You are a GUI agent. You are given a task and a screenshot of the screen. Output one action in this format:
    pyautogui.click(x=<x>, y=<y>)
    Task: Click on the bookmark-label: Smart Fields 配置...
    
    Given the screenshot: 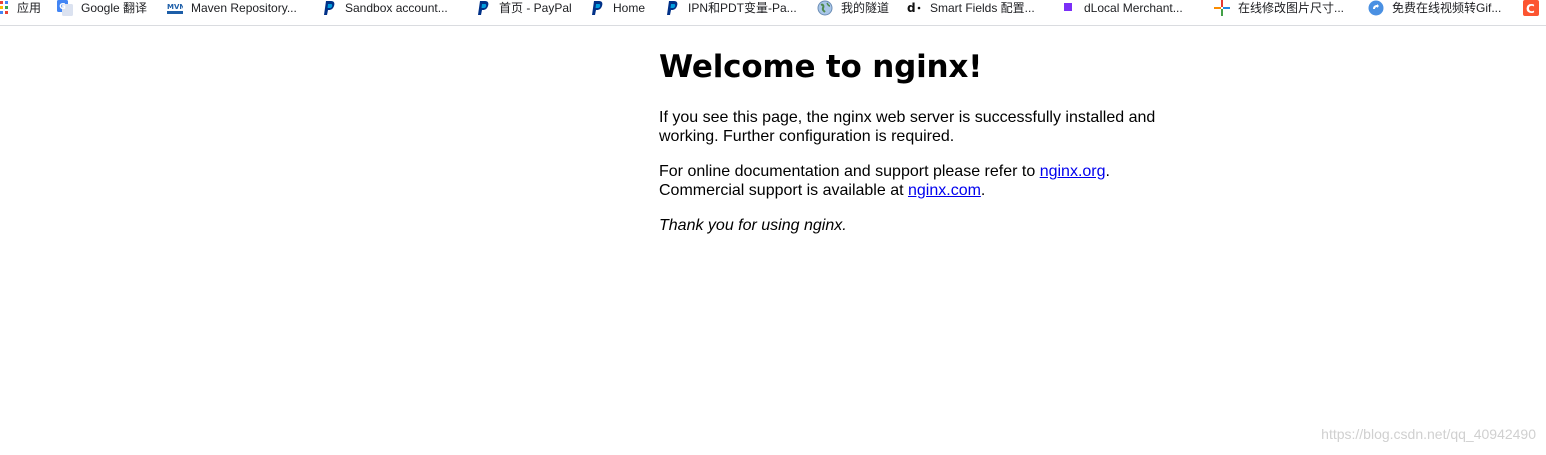 What is the action you would take?
    pyautogui.click(x=982, y=8)
    